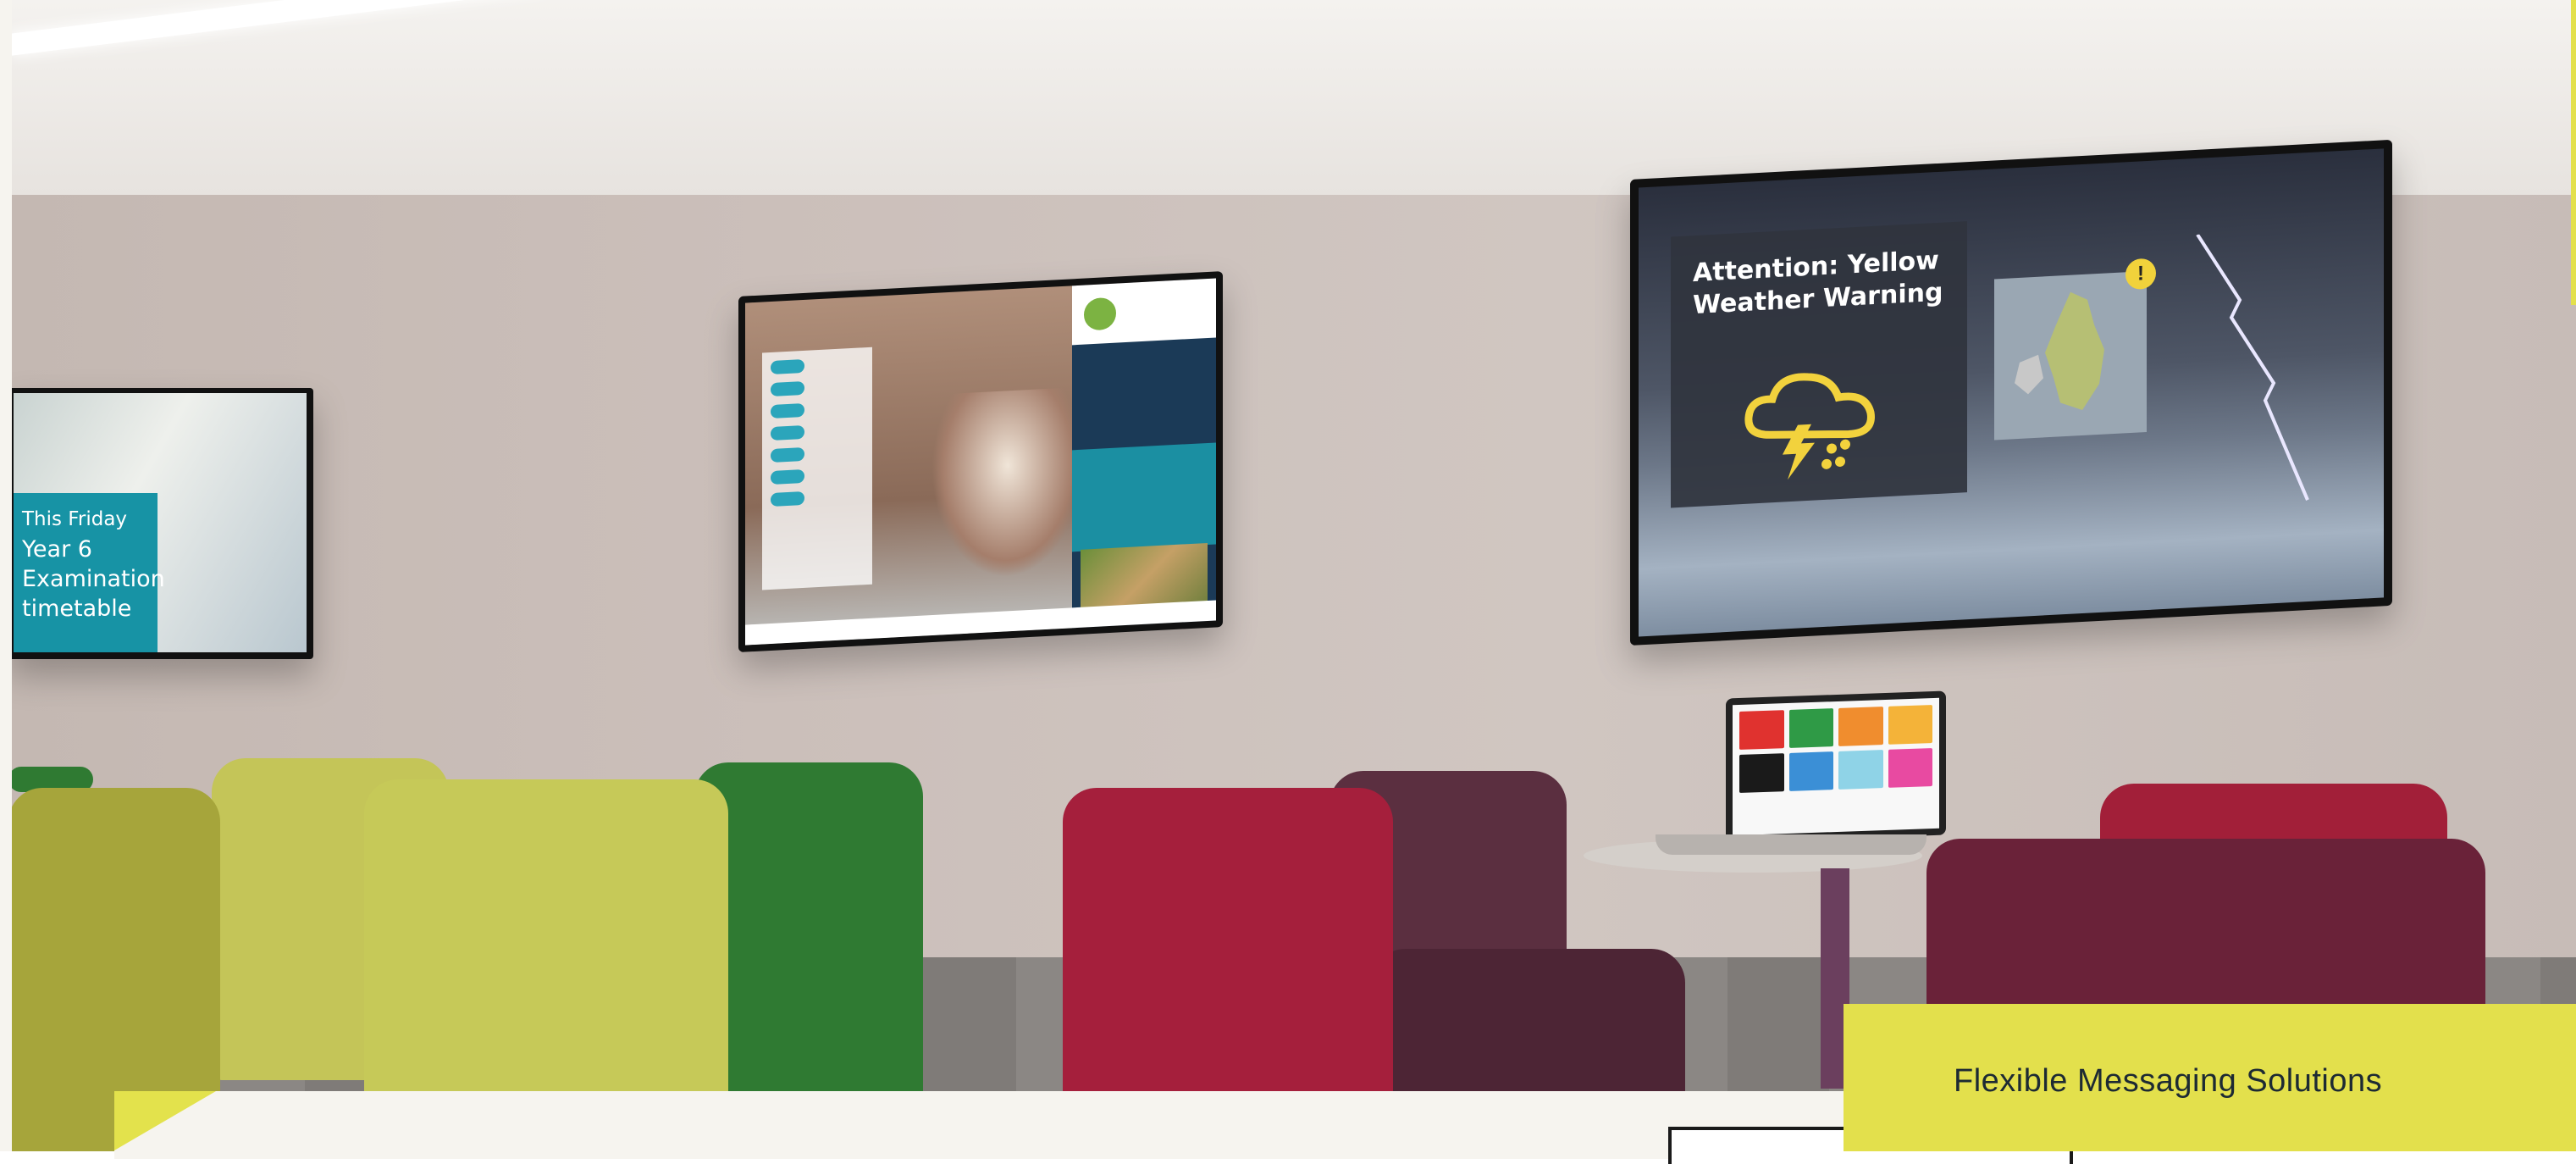  Describe the element at coordinates (2168, 1081) in the screenshot. I see `headline-text: Flexible Messaging Solutions` at that location.